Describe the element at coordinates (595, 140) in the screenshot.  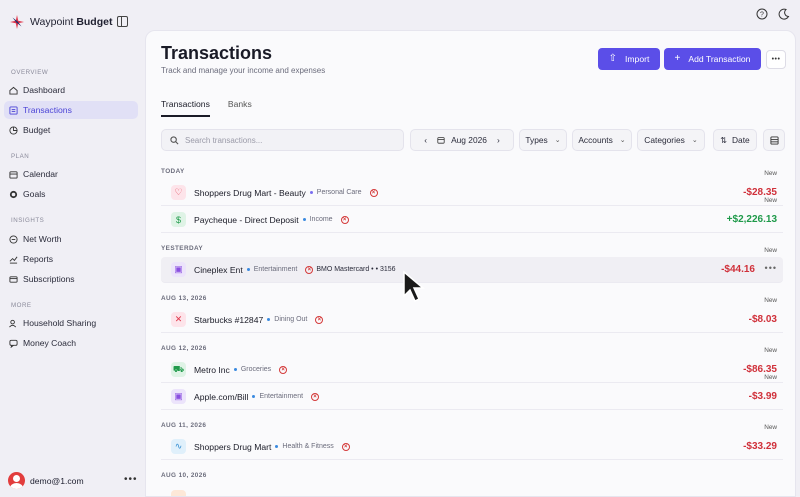
I see `accounts-label: Accounts` at that location.